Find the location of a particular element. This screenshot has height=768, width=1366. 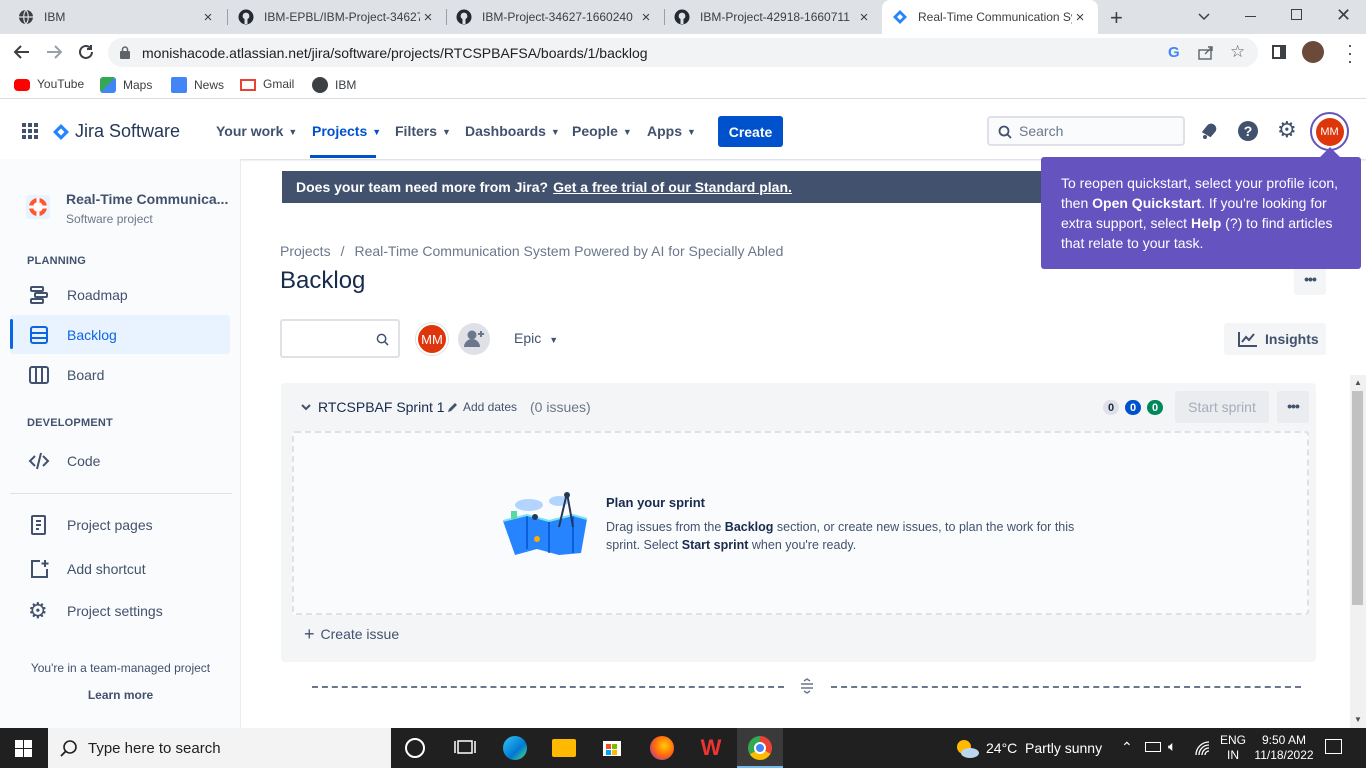

share-icon is located at coordinates (1206, 52).